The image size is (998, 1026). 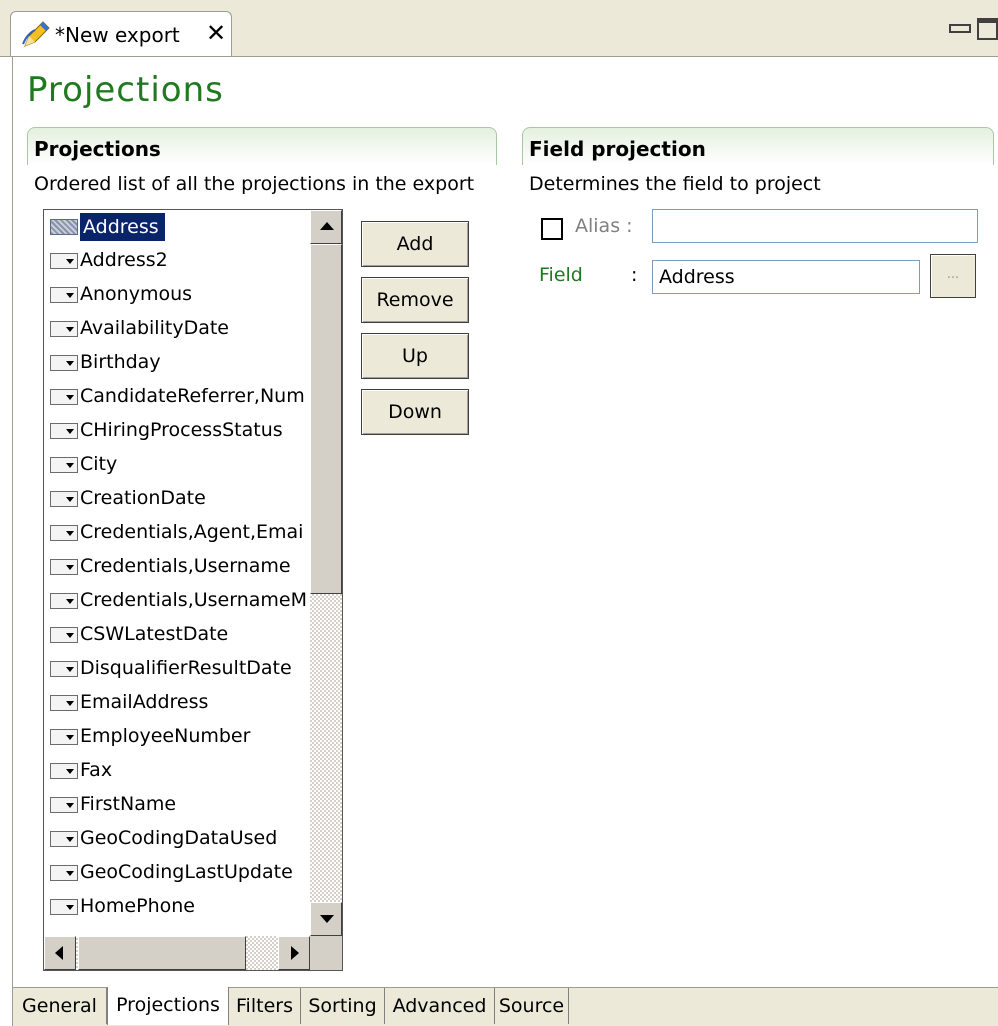 I want to click on vertical-scrollbar, so click(x=326, y=573).